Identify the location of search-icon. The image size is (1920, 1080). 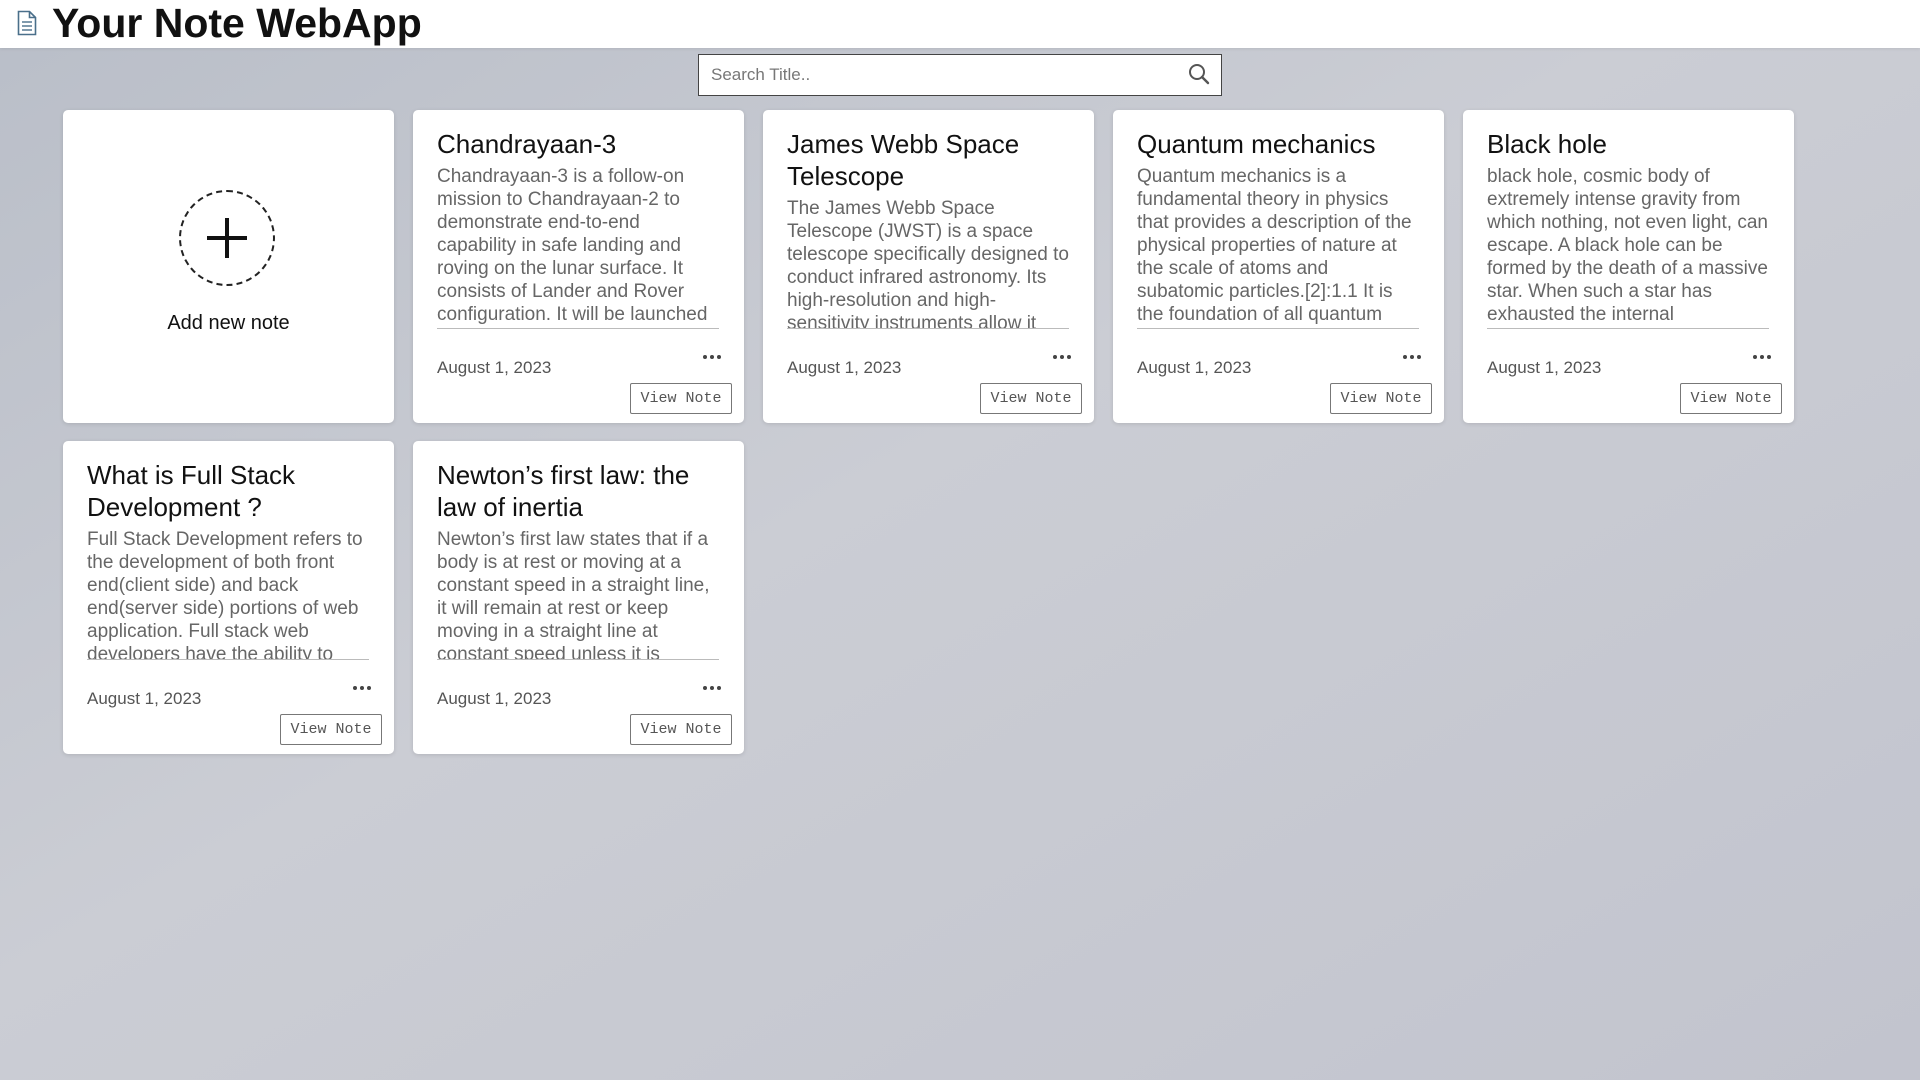
(1199, 74).